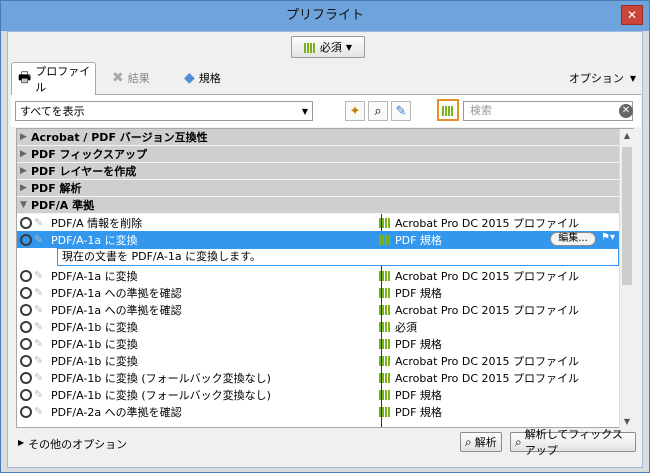 This screenshot has height=473, width=650. I want to click on wizard-icon: ✦, so click(355, 111).